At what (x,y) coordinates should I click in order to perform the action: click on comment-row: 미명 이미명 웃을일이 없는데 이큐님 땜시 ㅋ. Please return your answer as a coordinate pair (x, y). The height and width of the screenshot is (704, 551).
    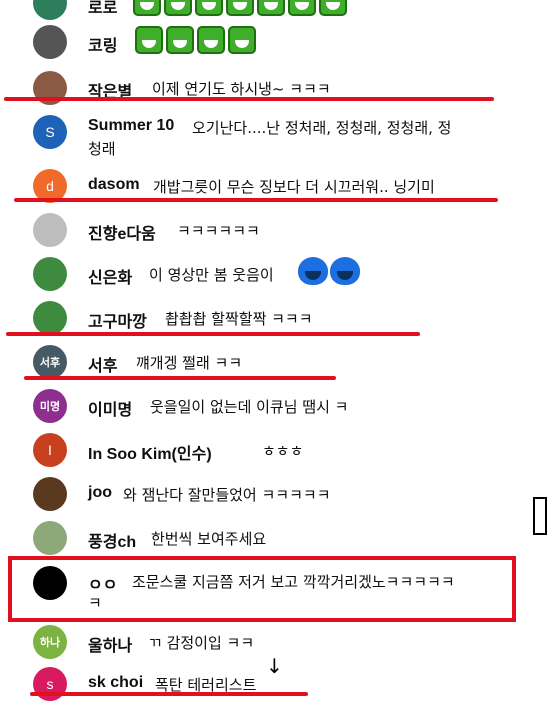
    Looking at the image, I should click on (275, 406).